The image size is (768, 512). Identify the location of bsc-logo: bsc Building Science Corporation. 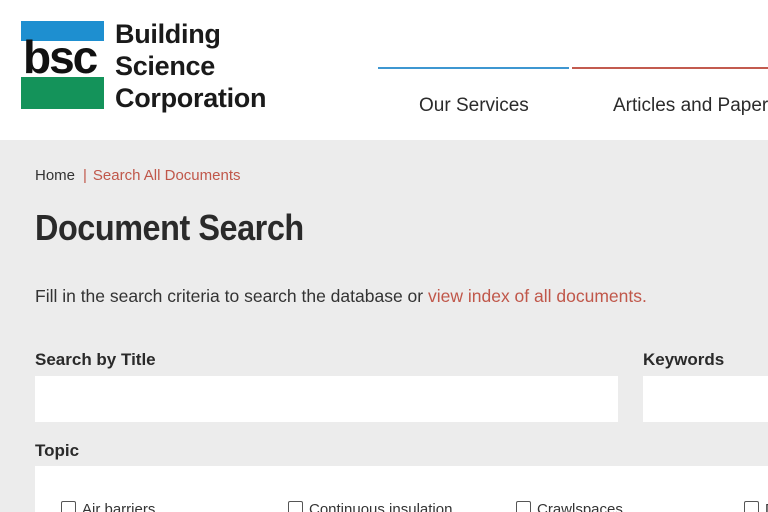
(143, 66).